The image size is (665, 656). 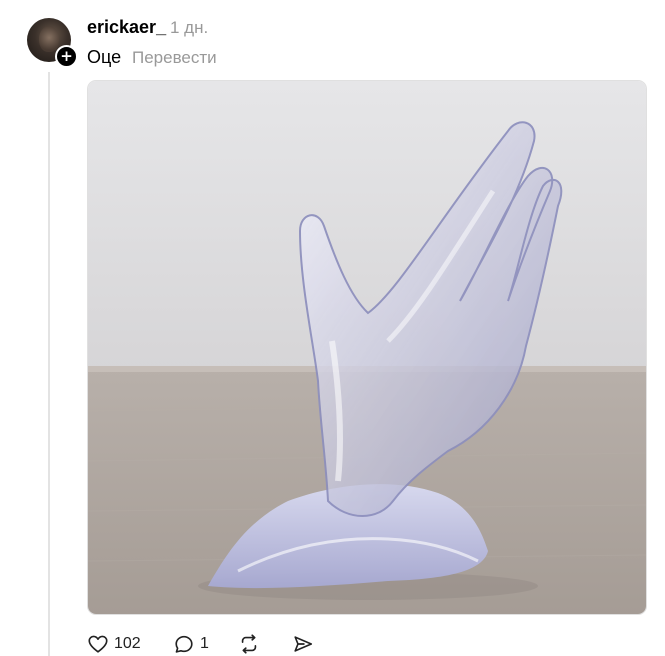 What do you see at coordinates (126, 27) in the screenshot?
I see `username: erickaer_` at bounding box center [126, 27].